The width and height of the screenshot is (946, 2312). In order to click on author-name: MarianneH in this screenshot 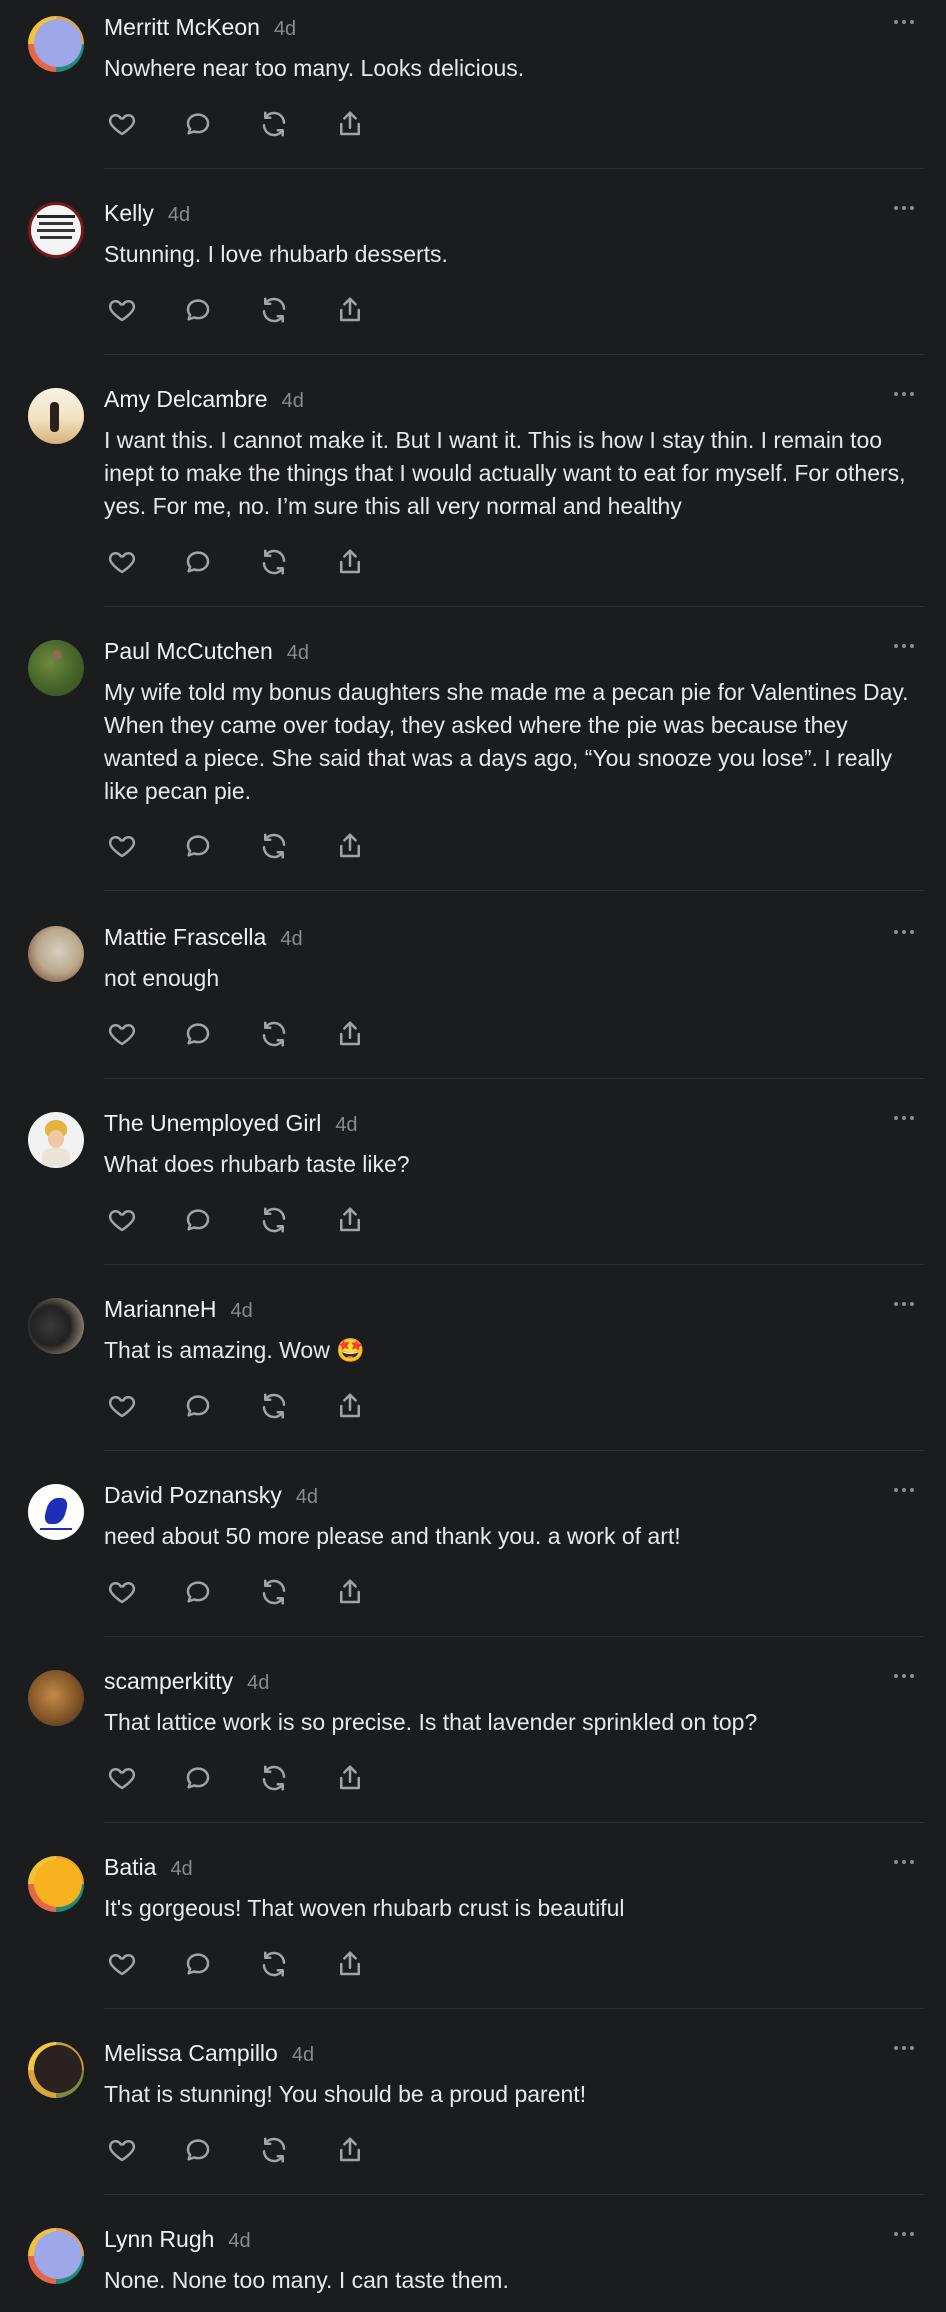, I will do `click(160, 1309)`.